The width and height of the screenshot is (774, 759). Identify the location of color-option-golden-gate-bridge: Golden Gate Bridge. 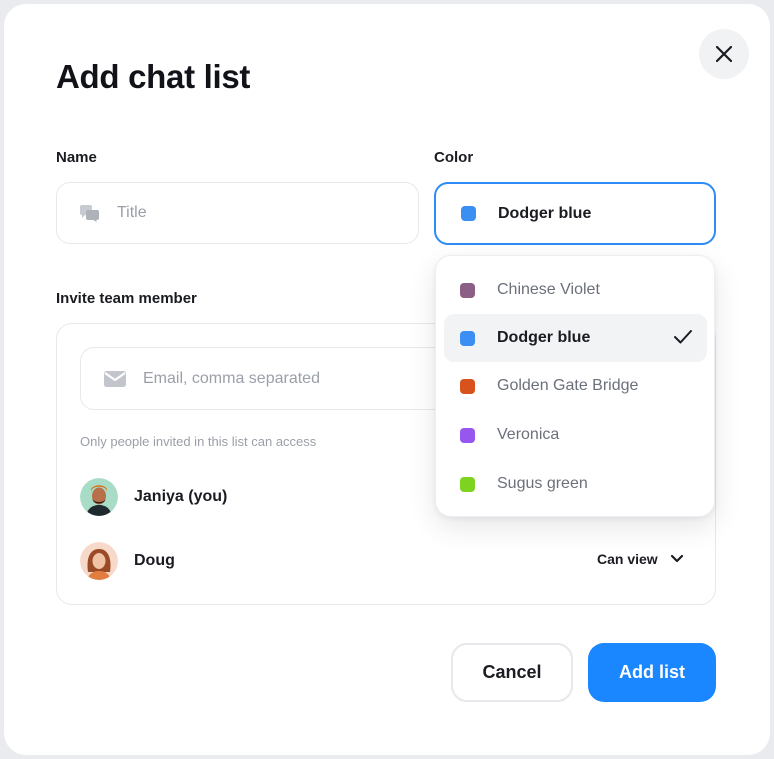
(575, 386).